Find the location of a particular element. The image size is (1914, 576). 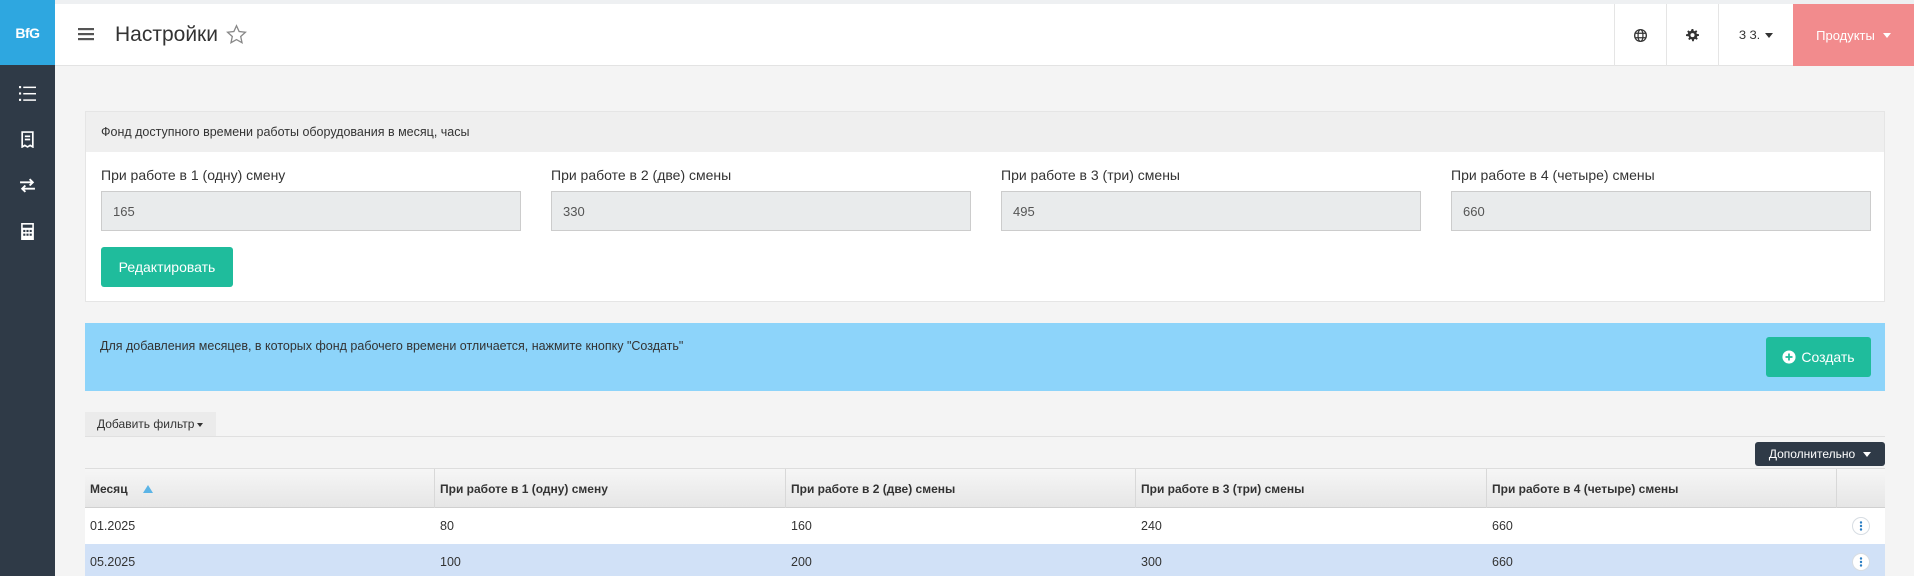

sort-asc-icon is located at coordinates (147, 488).